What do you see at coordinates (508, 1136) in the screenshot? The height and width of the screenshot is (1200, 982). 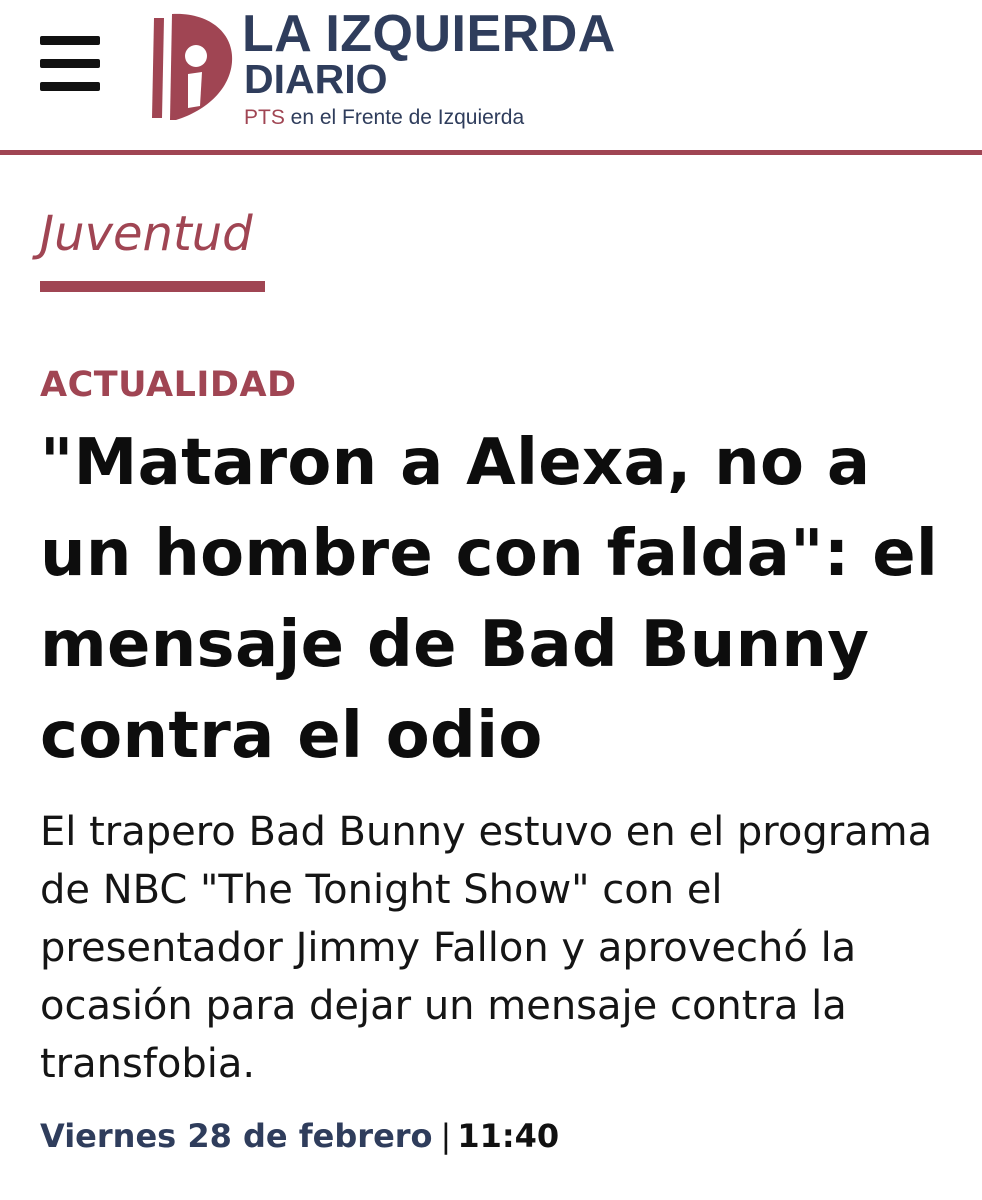 I see `article-time: 11:40` at bounding box center [508, 1136].